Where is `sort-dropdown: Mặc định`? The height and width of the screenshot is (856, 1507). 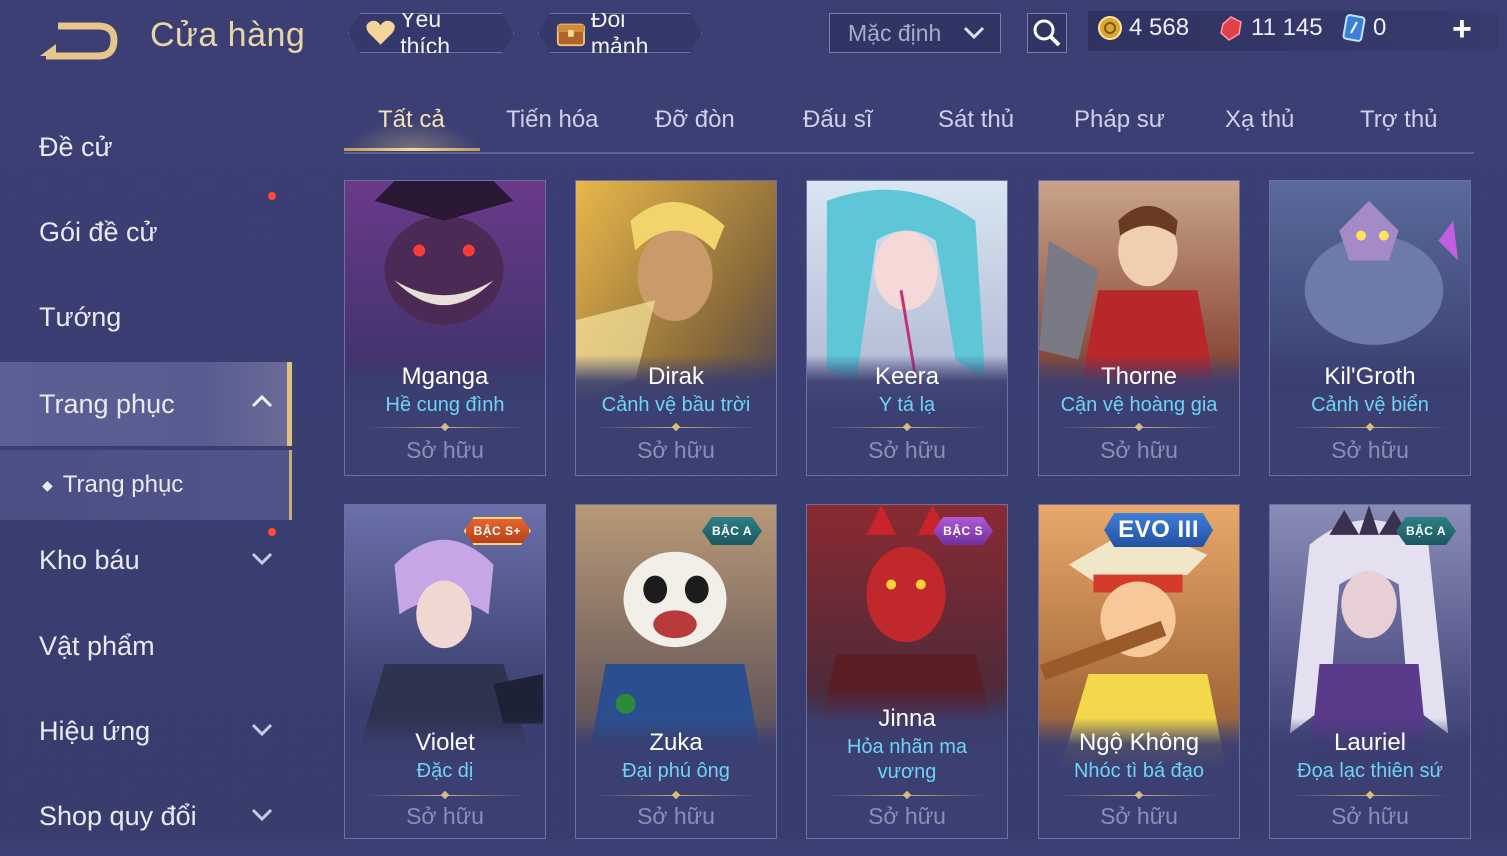 sort-dropdown: Mặc định is located at coordinates (915, 33).